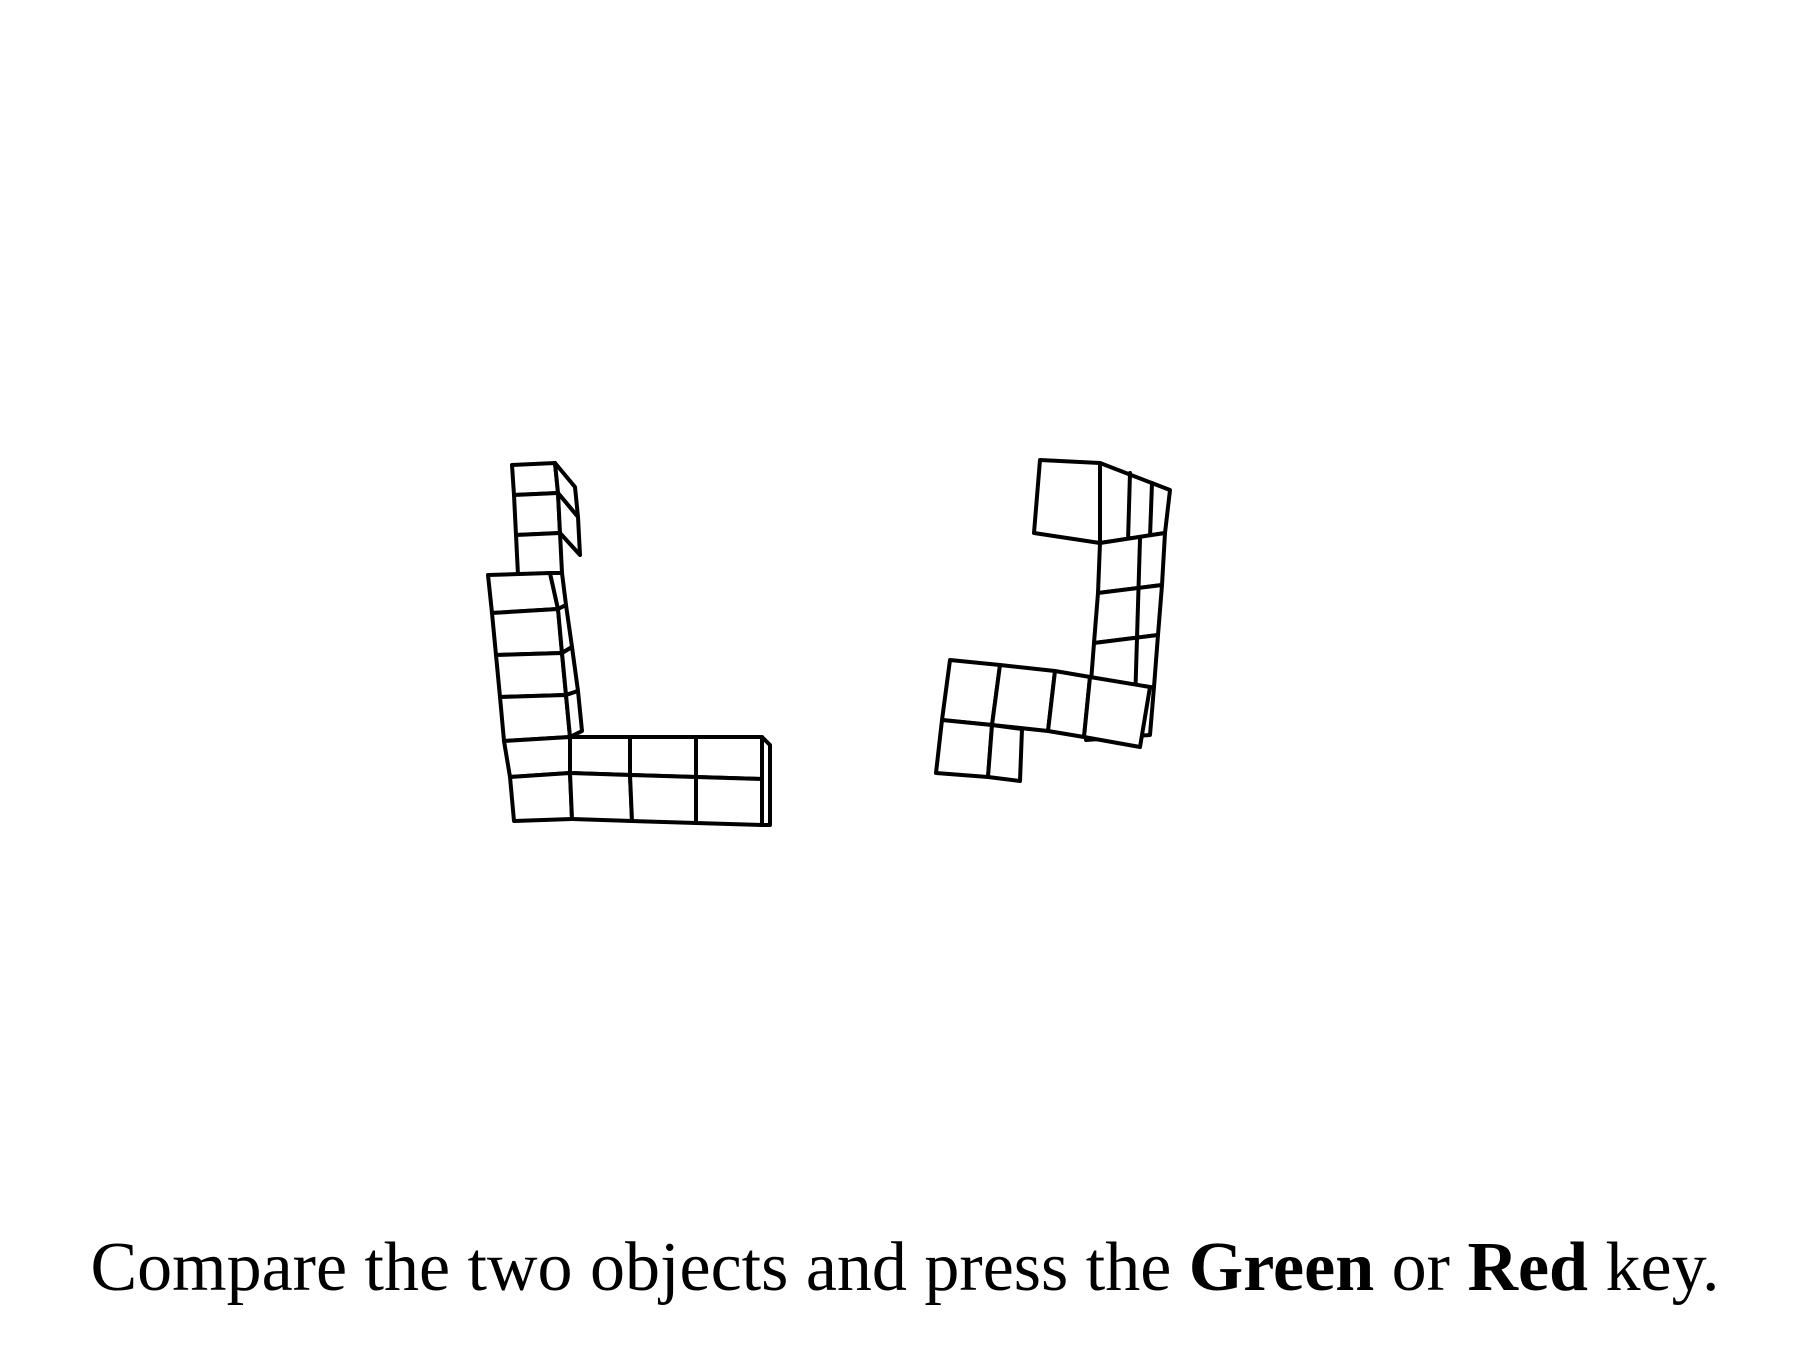 The image size is (1810, 1358). Describe the element at coordinates (1527, 1267) in the screenshot. I see `red-key-label: Red` at that location.